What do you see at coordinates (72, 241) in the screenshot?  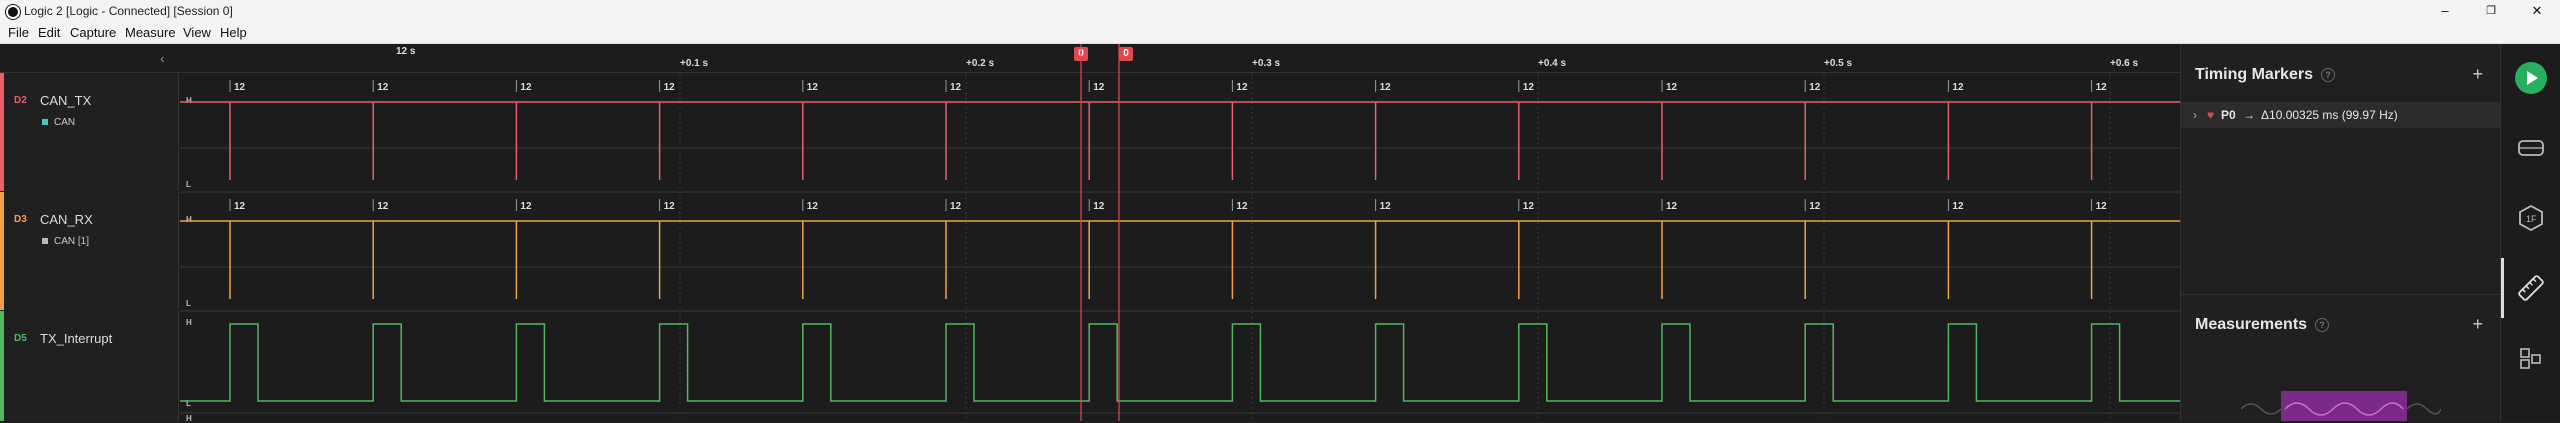 I see `analyzer-name: CAN [1]` at bounding box center [72, 241].